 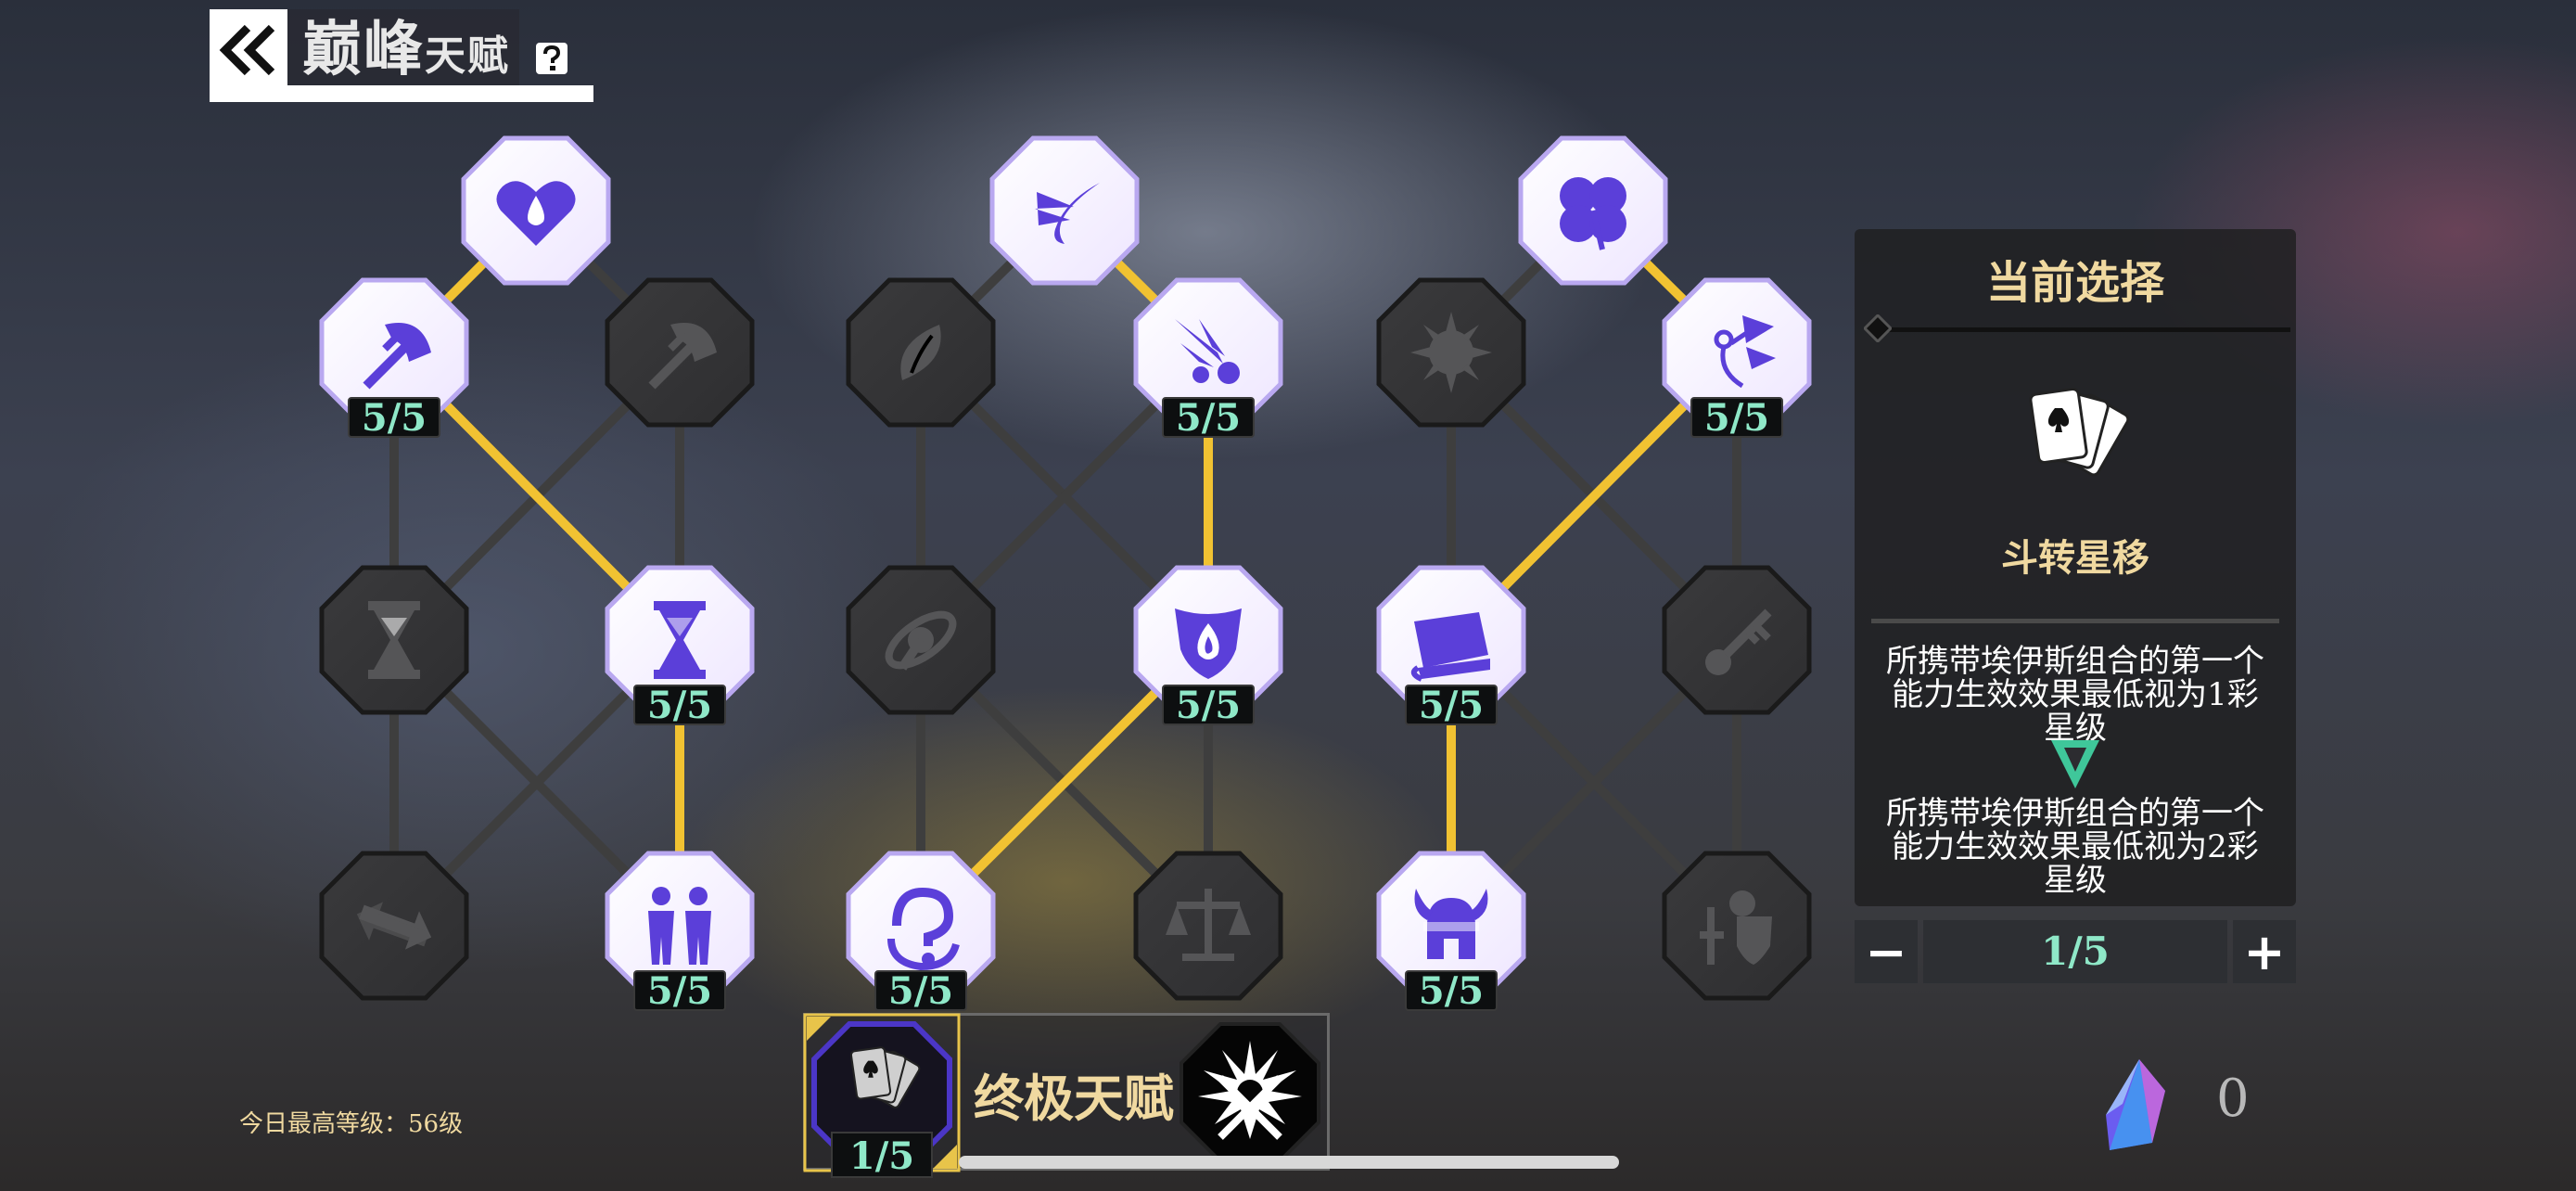 I want to click on talent-node-wing, so click(x=1064, y=210).